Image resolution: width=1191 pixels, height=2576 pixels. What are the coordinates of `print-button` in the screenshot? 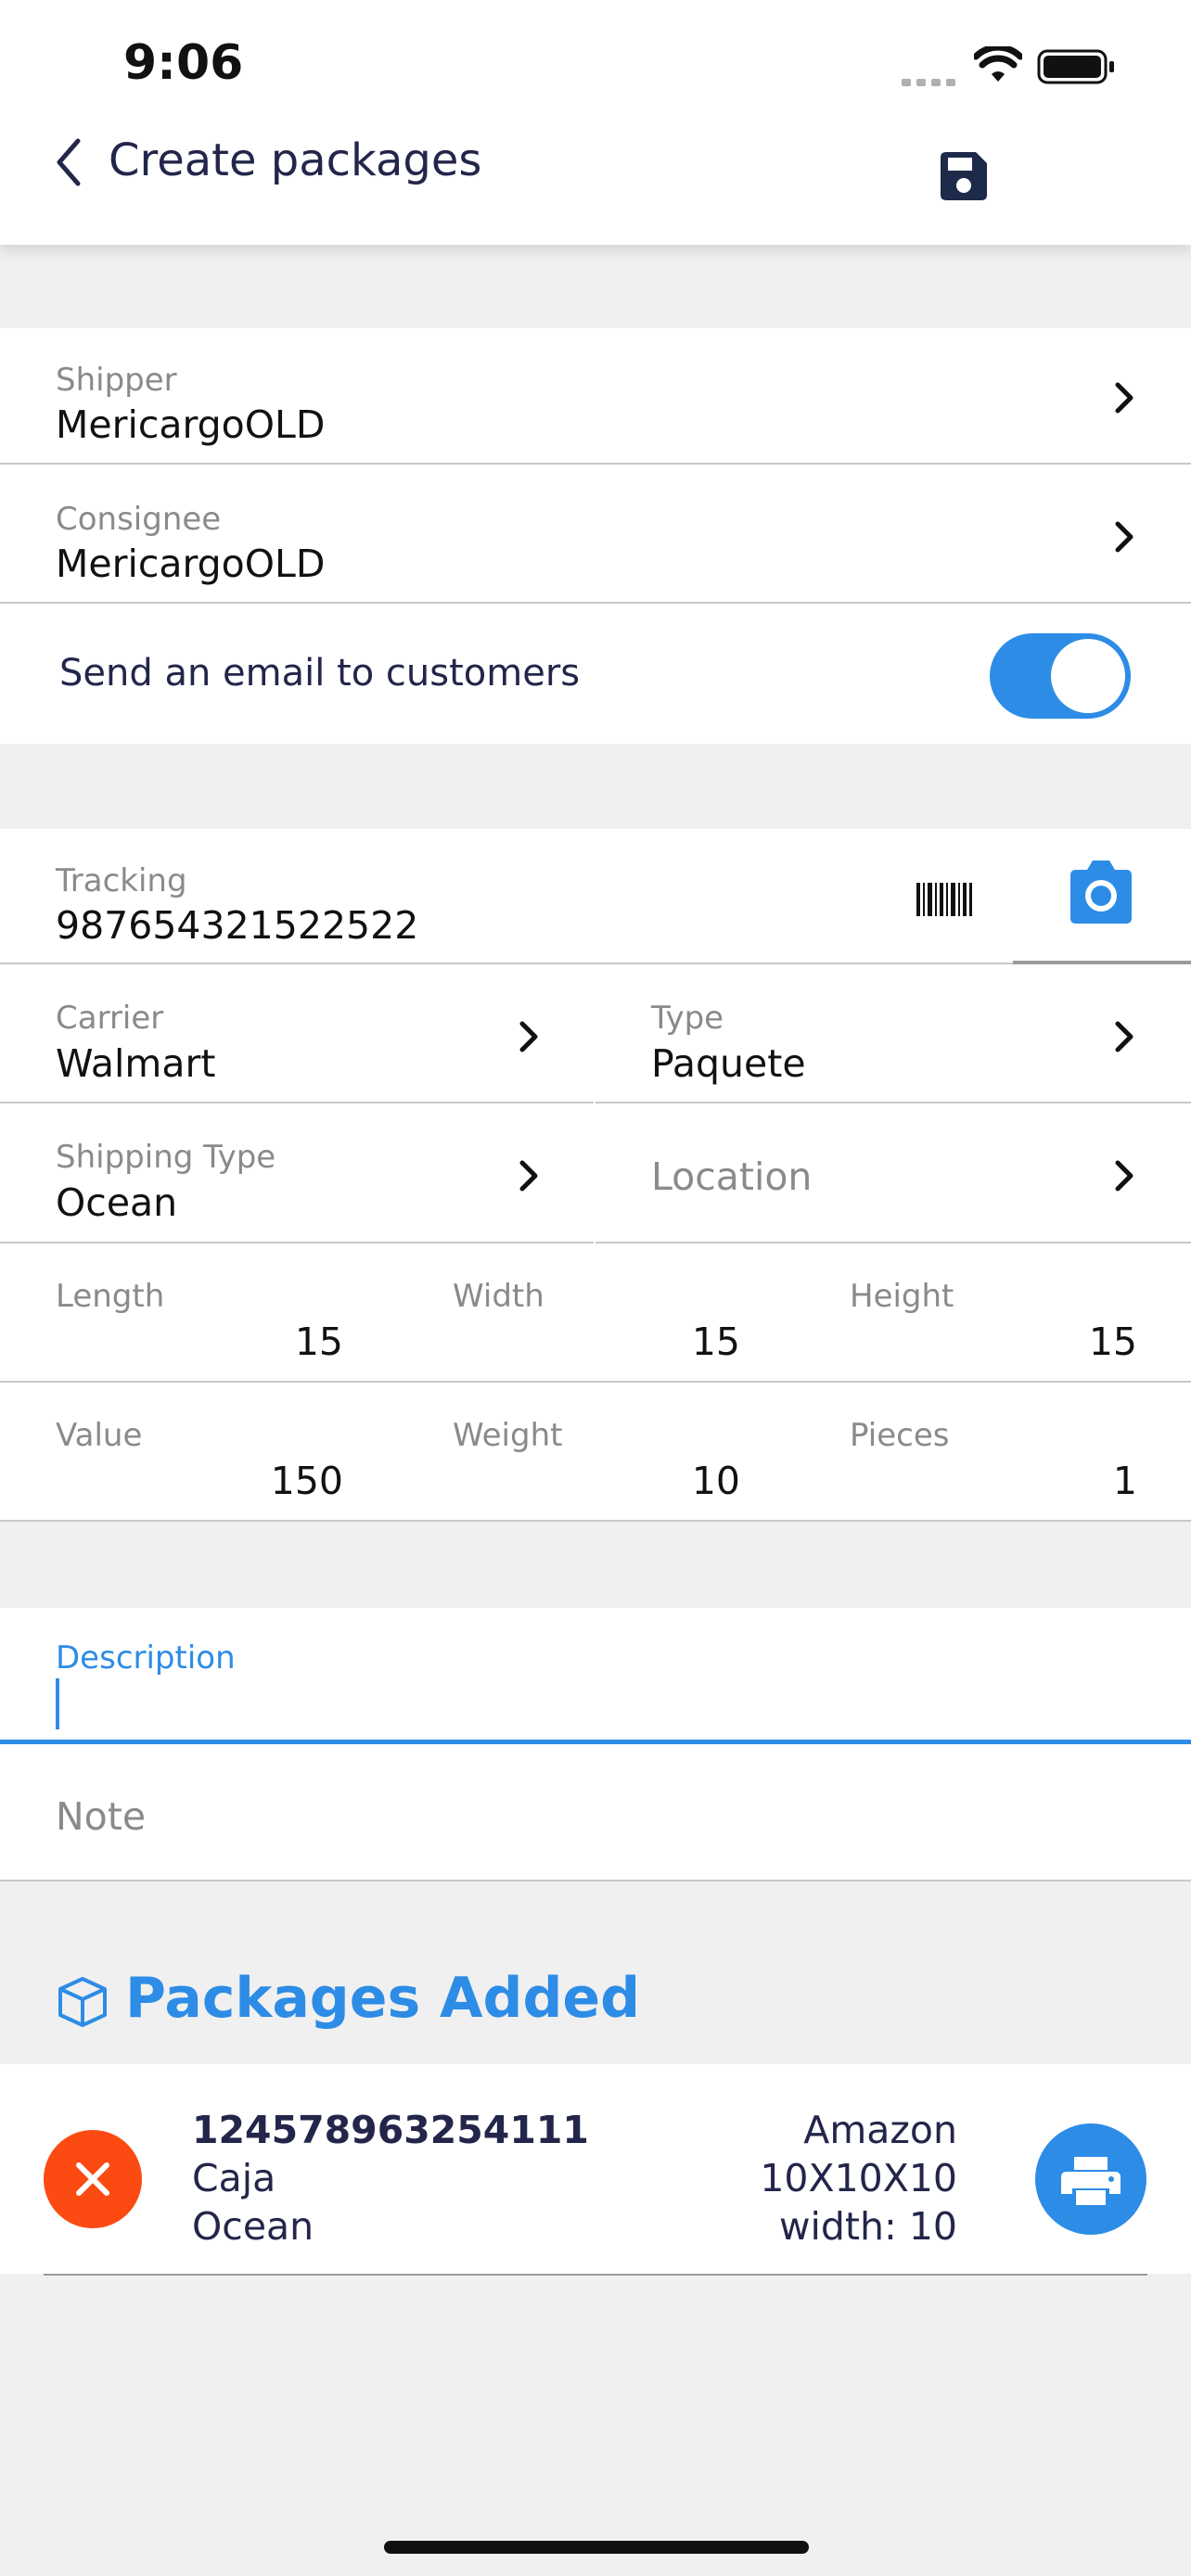 It's located at (1090, 2179).